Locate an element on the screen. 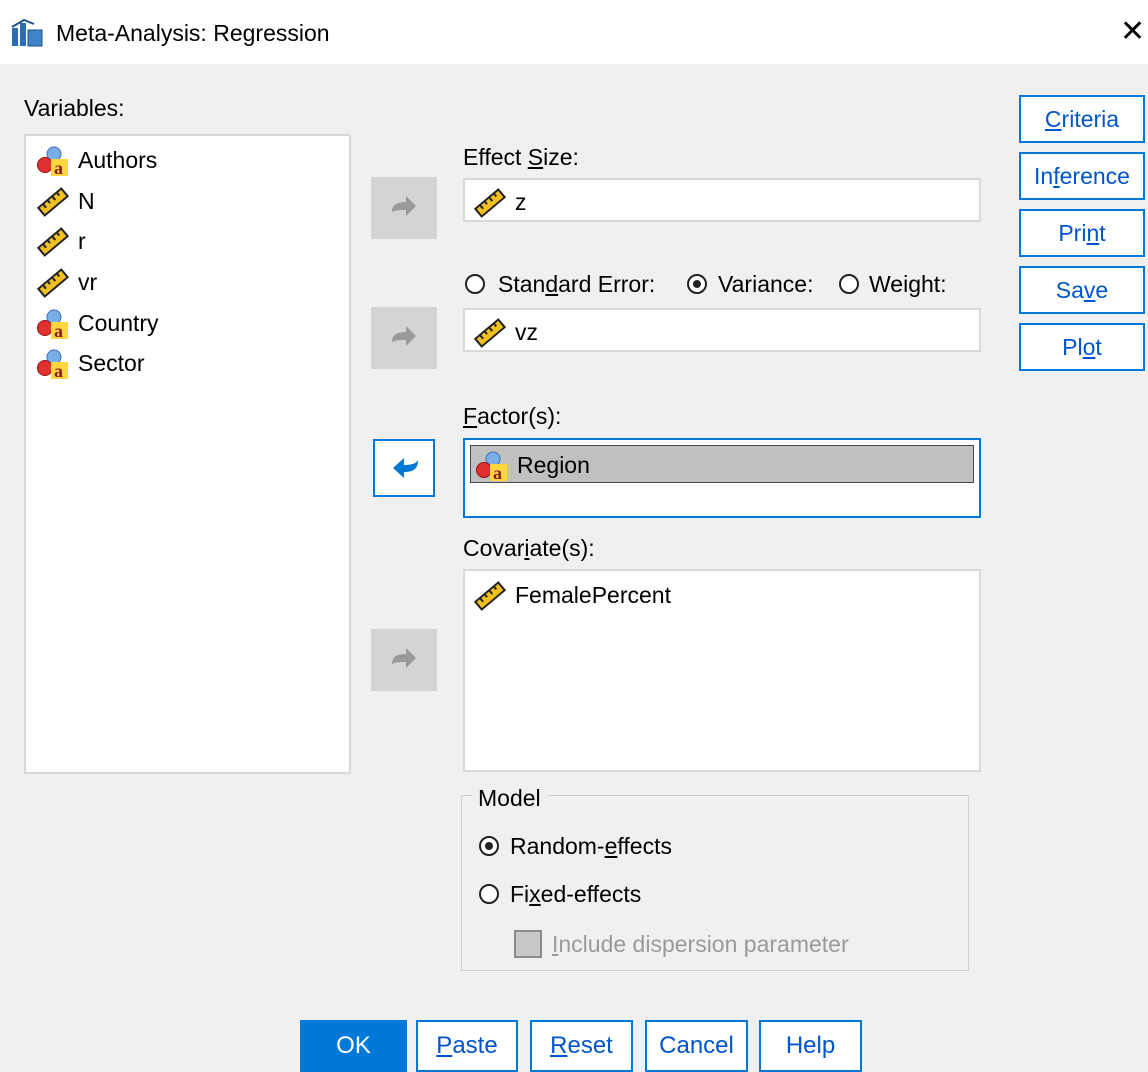 This screenshot has width=1148, height=1072. list-item-selected: Region is located at coordinates (722, 464).